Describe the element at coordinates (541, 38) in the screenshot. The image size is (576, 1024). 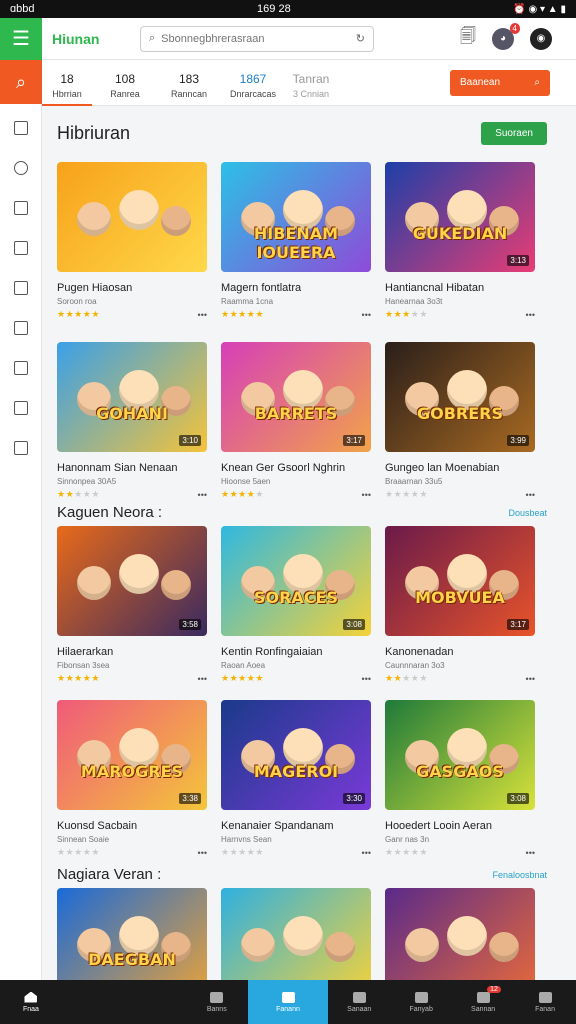
I see `user-avatar: ◉` at that location.